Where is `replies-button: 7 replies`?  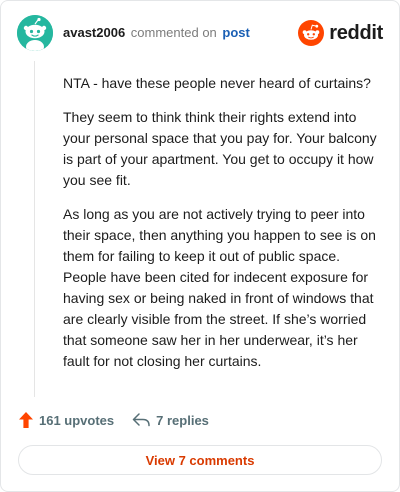 replies-button: 7 replies is located at coordinates (170, 420).